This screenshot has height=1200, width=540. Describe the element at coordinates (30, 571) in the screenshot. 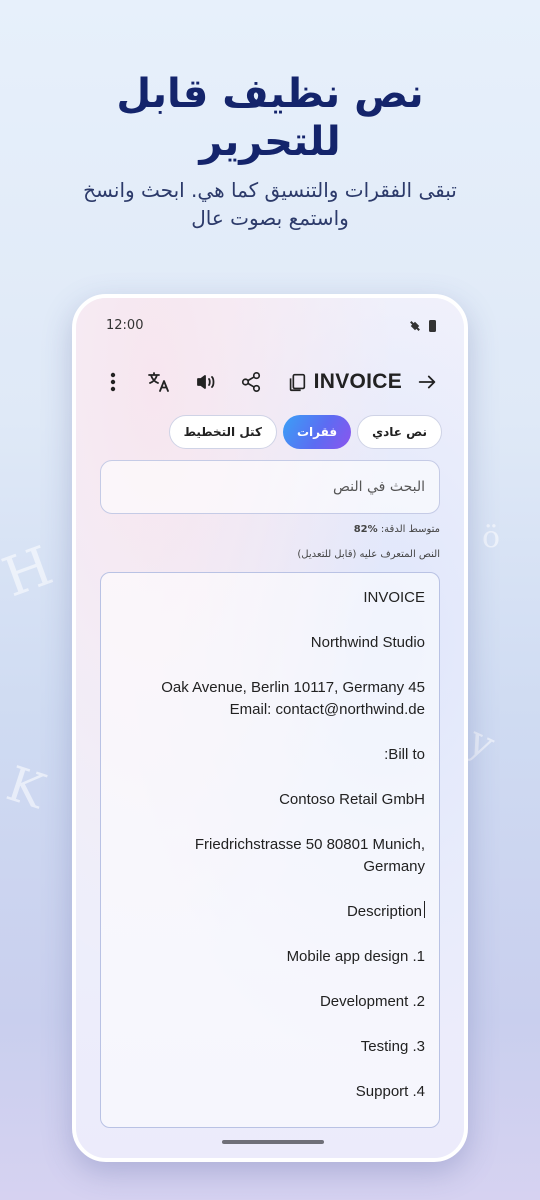

I see `background-glyph: H` at that location.